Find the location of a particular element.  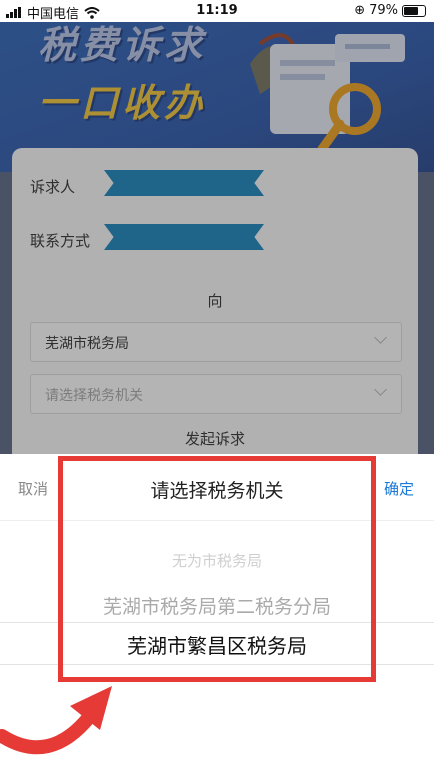

battery-fill is located at coordinates (411, 10).